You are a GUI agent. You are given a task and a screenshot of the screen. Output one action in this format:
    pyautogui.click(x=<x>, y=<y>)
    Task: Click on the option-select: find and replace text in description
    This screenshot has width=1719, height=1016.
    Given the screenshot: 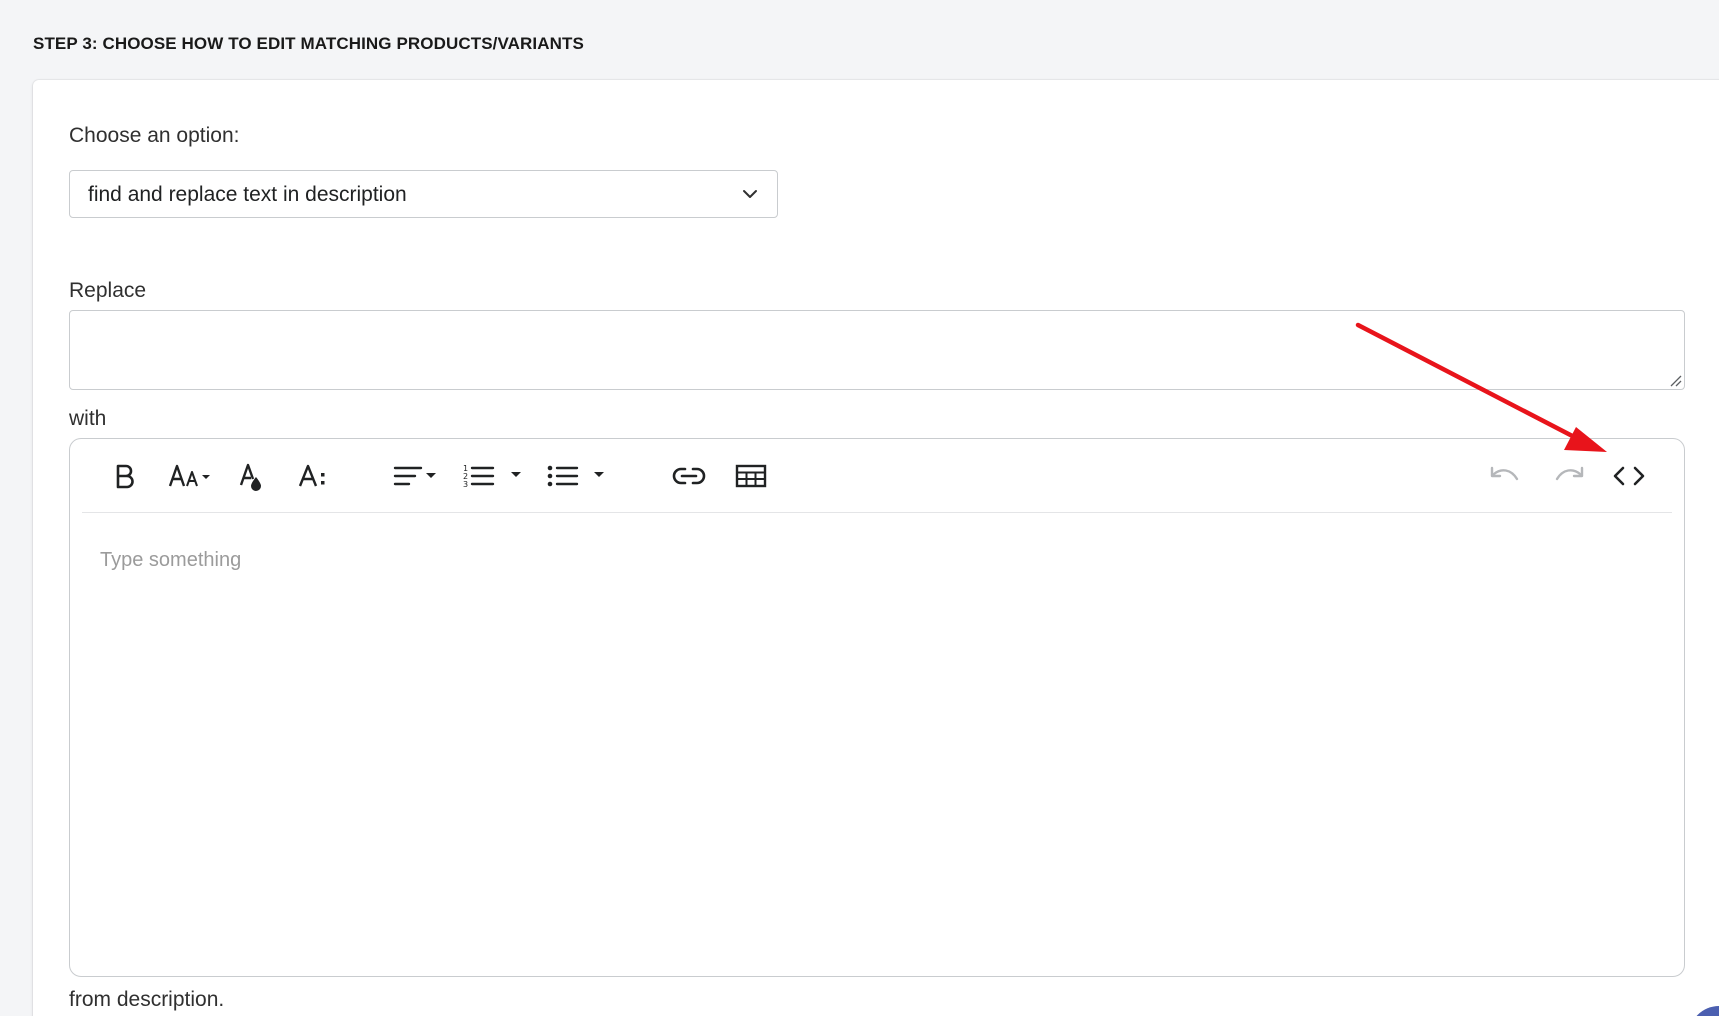 What is the action you would take?
    pyautogui.click(x=423, y=194)
    